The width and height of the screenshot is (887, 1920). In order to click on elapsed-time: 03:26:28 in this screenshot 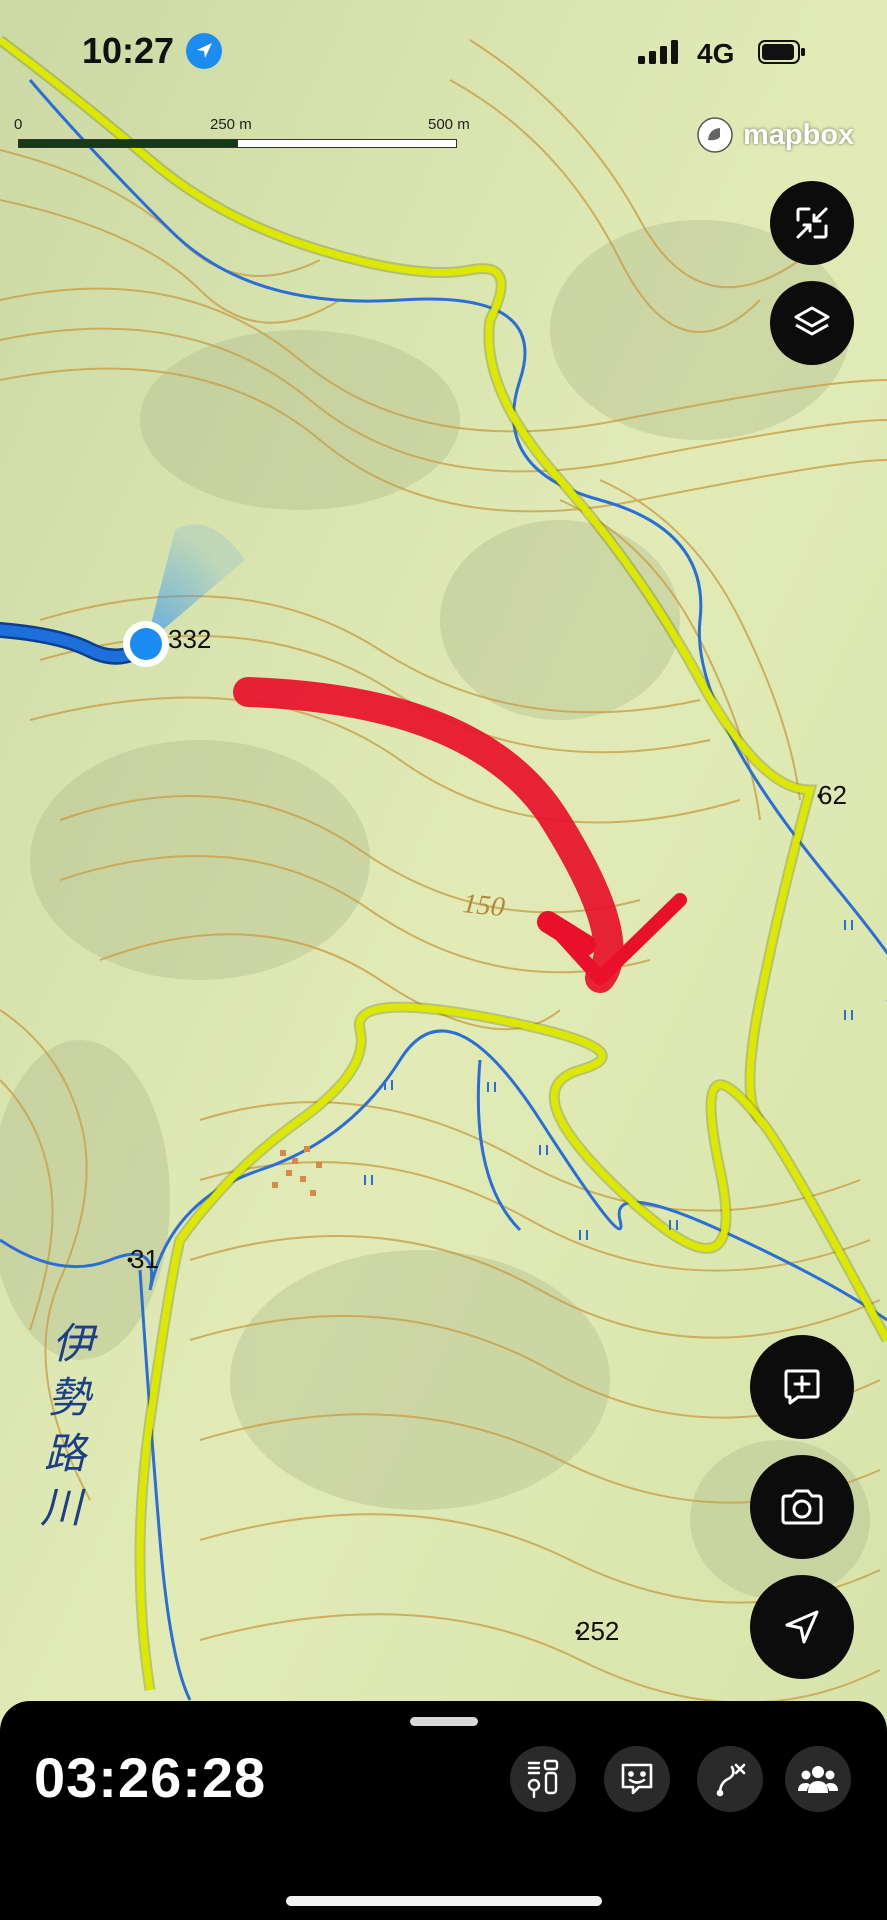, I will do `click(150, 1777)`.